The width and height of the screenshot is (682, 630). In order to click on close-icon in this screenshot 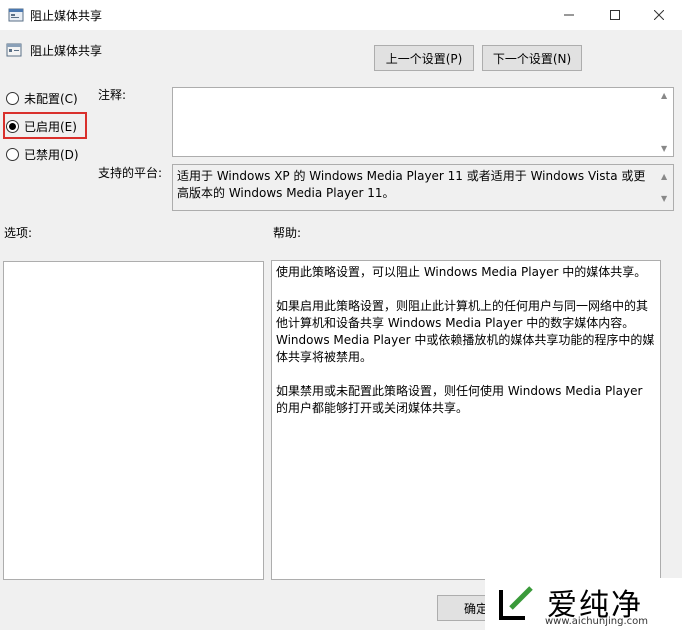, I will do `click(659, 15)`.